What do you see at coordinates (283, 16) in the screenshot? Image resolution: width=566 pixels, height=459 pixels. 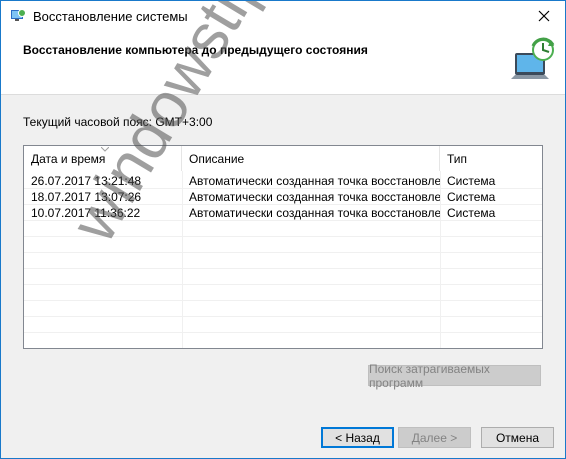 I see `title-bar: Восстановление системы` at bounding box center [283, 16].